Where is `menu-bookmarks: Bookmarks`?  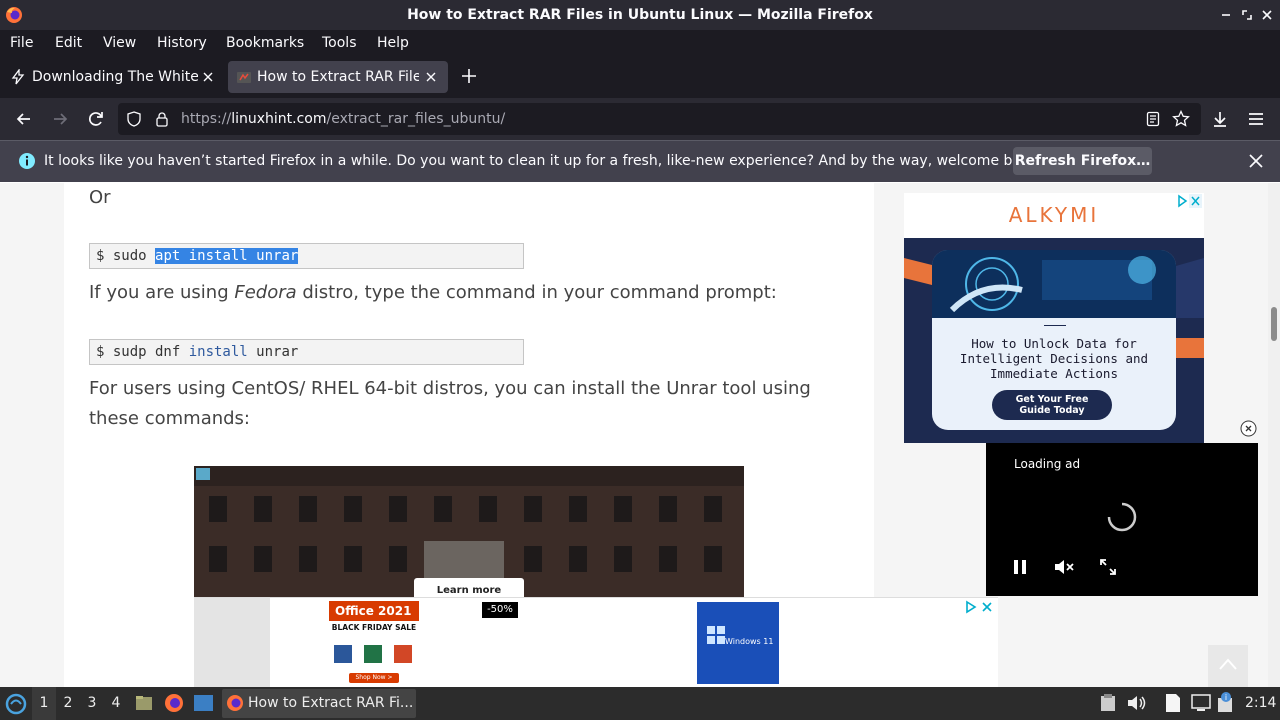
menu-bookmarks: Bookmarks is located at coordinates (265, 42).